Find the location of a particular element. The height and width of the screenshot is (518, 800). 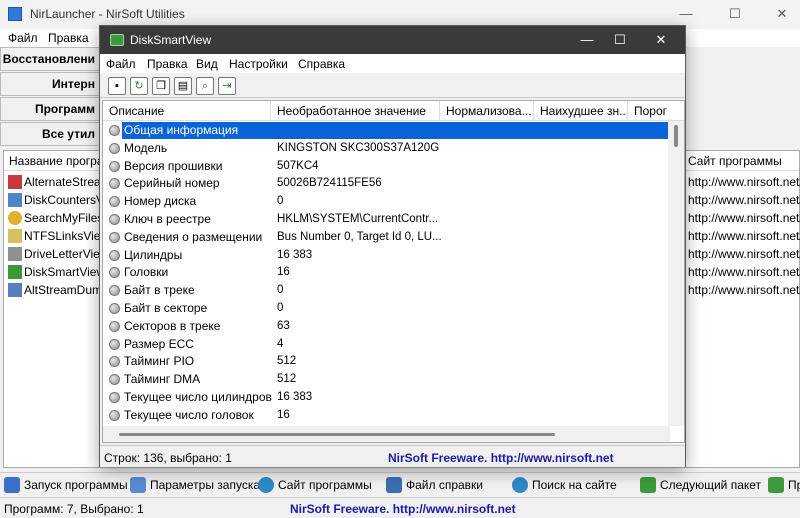

table-row: Модель KINGSTON SKC300S37A120G is located at coordinates (385, 149).